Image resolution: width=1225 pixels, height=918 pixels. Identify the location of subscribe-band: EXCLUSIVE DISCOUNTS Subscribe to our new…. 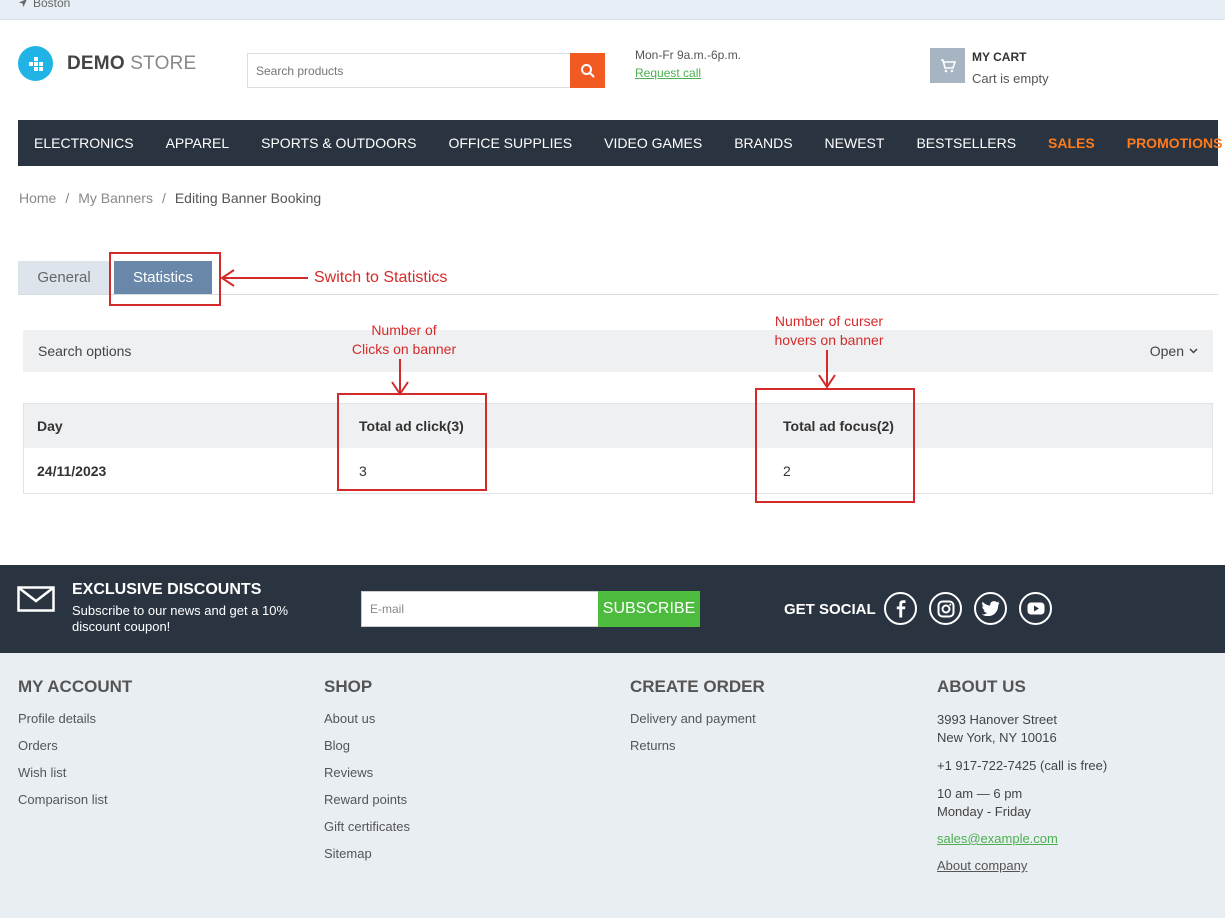
(612, 609).